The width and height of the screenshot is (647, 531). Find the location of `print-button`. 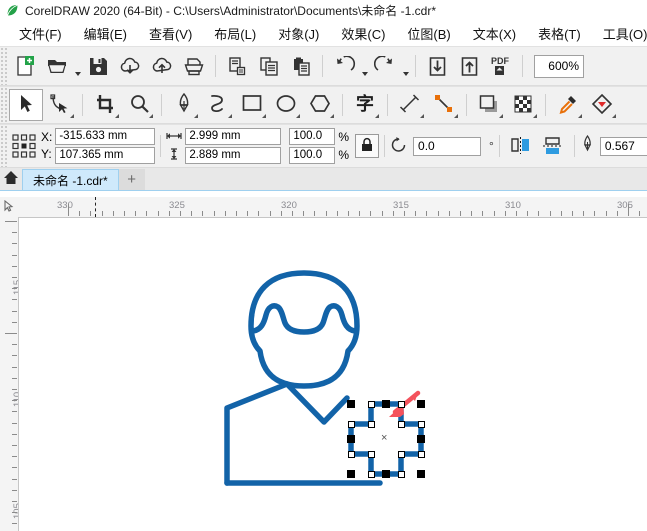

print-button is located at coordinates (194, 66).